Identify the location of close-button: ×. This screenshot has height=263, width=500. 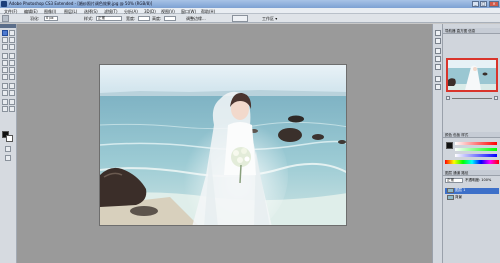
(494, 4).